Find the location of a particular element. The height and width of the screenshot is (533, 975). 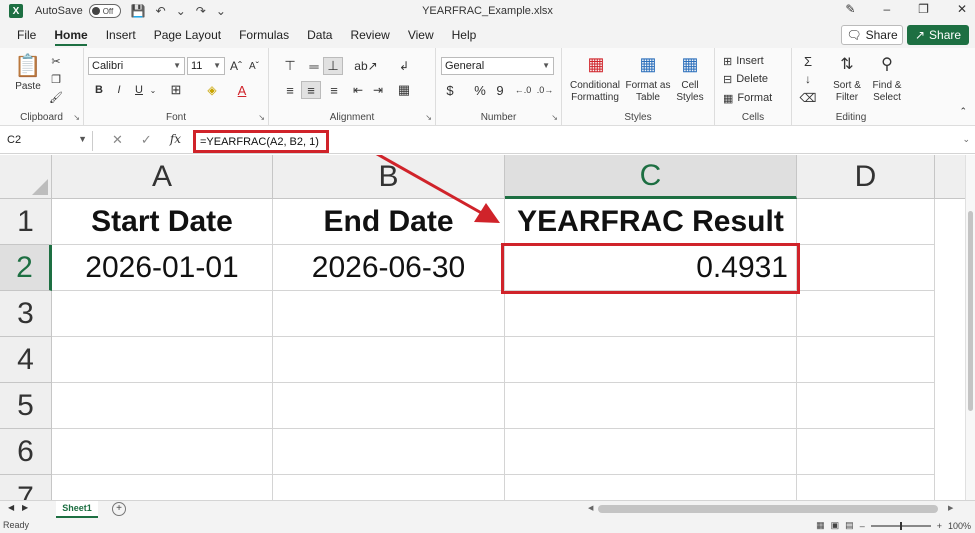

normal-view-icon: ▦ is located at coordinates (820, 525).